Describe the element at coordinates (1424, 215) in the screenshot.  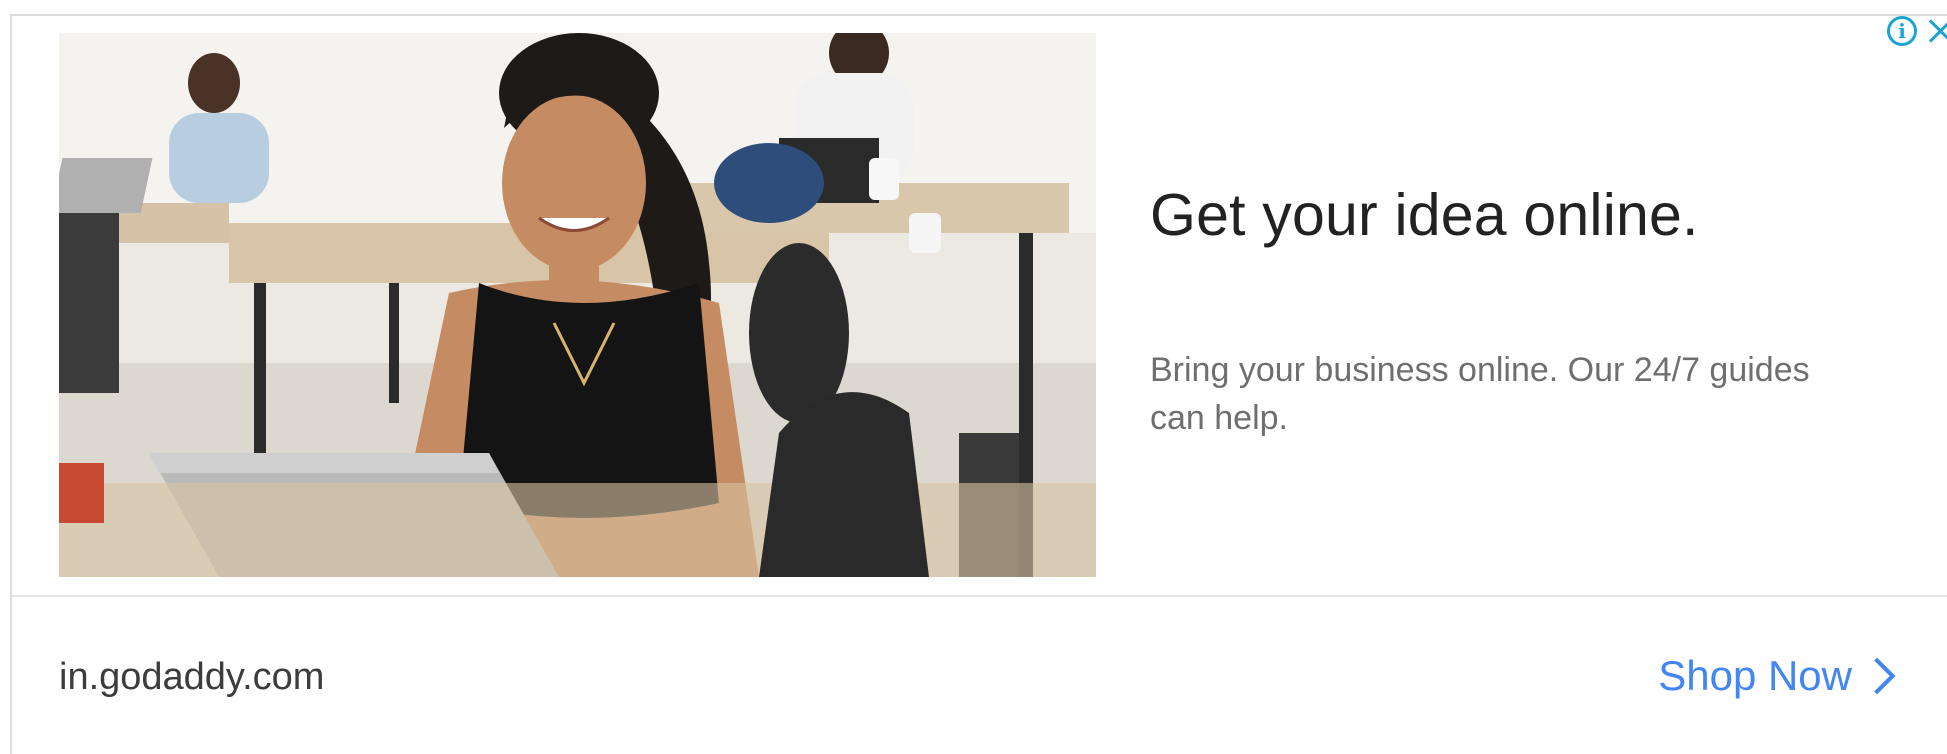
I see `ad-headline: Get your idea online.` at that location.